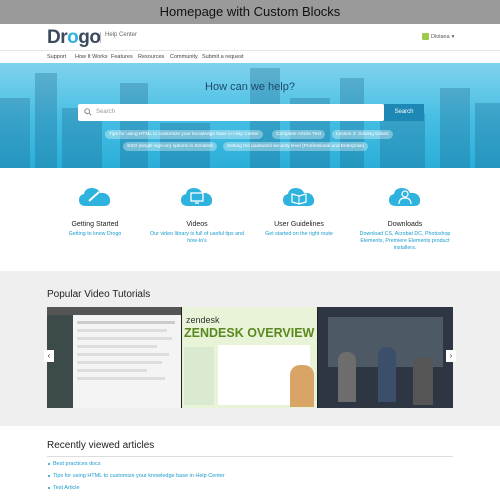 Image resolution: width=500 pixels, height=500 pixels. Describe the element at coordinates (151, 57) in the screenshot. I see `nav-resources: Resources` at that location.